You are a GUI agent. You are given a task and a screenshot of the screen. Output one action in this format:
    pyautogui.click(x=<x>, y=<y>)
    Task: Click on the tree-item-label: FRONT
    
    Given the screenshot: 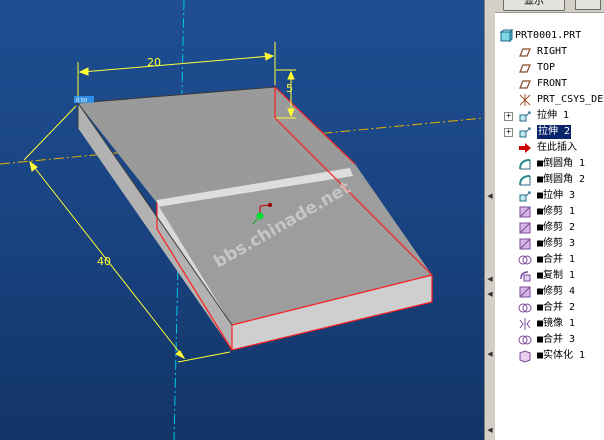 What is the action you would take?
    pyautogui.click(x=552, y=83)
    